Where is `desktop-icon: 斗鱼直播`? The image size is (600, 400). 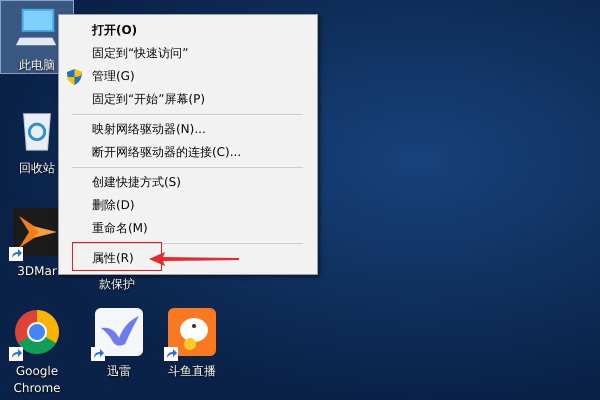
desktop-icon: 斗鱼直播 is located at coordinates (192, 341).